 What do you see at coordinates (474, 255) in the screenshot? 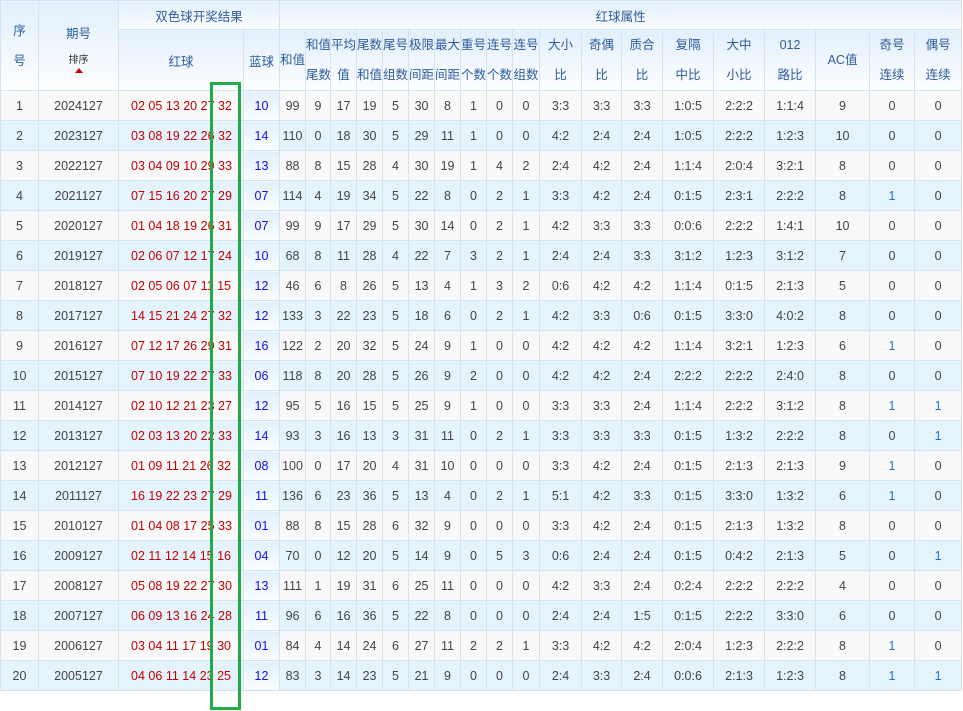
I see `attr-value: 3` at bounding box center [474, 255].